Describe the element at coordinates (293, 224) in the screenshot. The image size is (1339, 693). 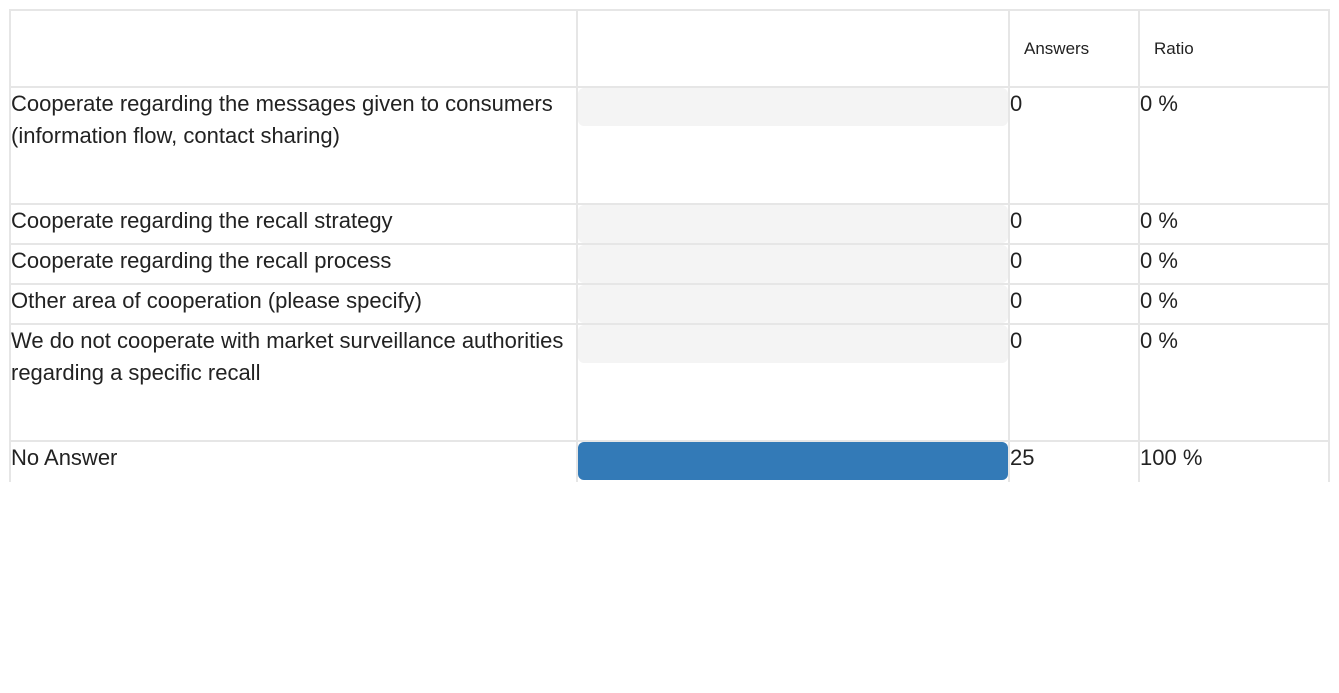
I see `option-label: Cooperate regarding the recall strategy` at that location.